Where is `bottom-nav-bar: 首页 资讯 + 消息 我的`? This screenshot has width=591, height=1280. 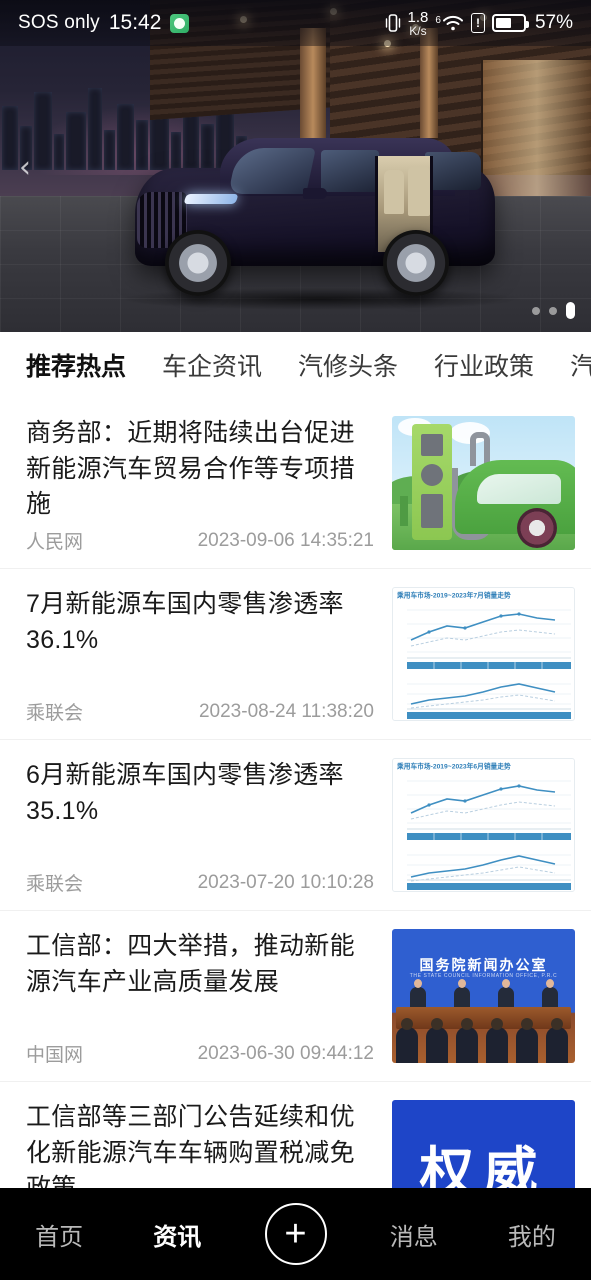
bottom-nav-bar: 首页 资讯 + 消息 我的 is located at coordinates (295, 1234).